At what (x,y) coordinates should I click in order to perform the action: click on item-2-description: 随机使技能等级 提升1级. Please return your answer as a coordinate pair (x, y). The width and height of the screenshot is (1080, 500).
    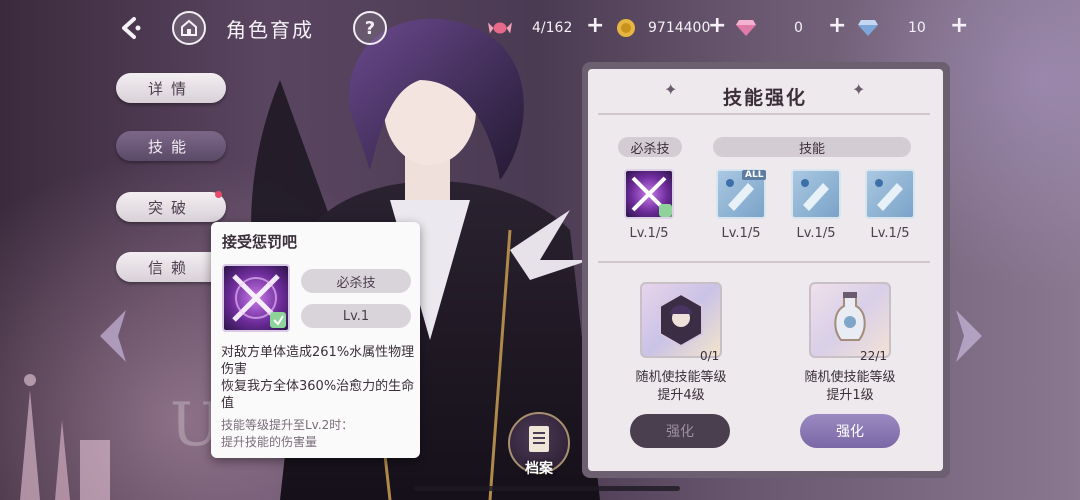
    Looking at the image, I should click on (850, 386).